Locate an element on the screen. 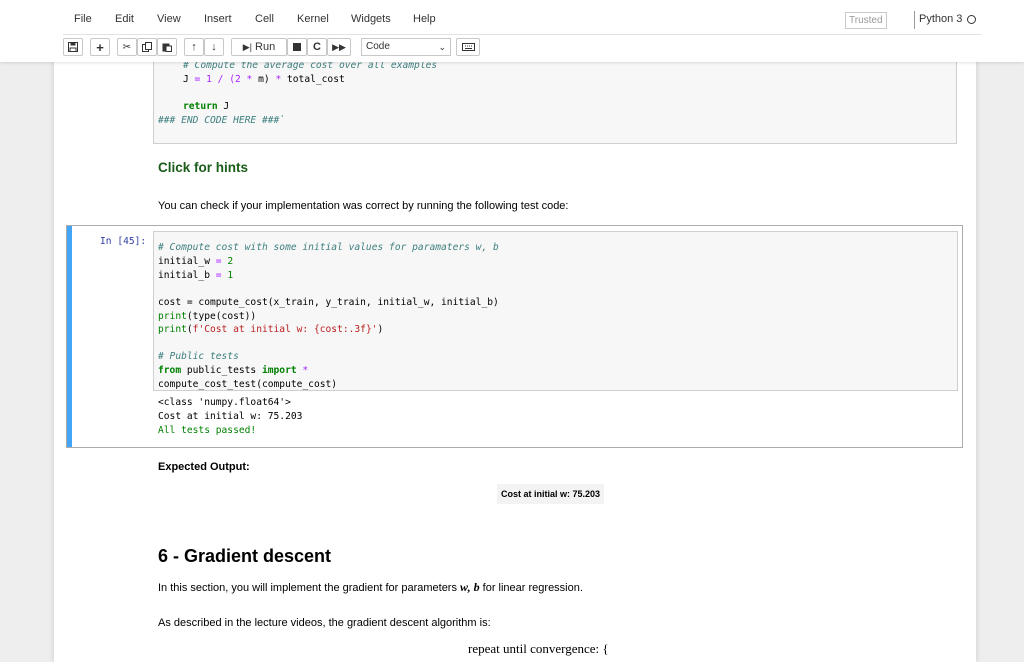  copy-button is located at coordinates (147, 47).